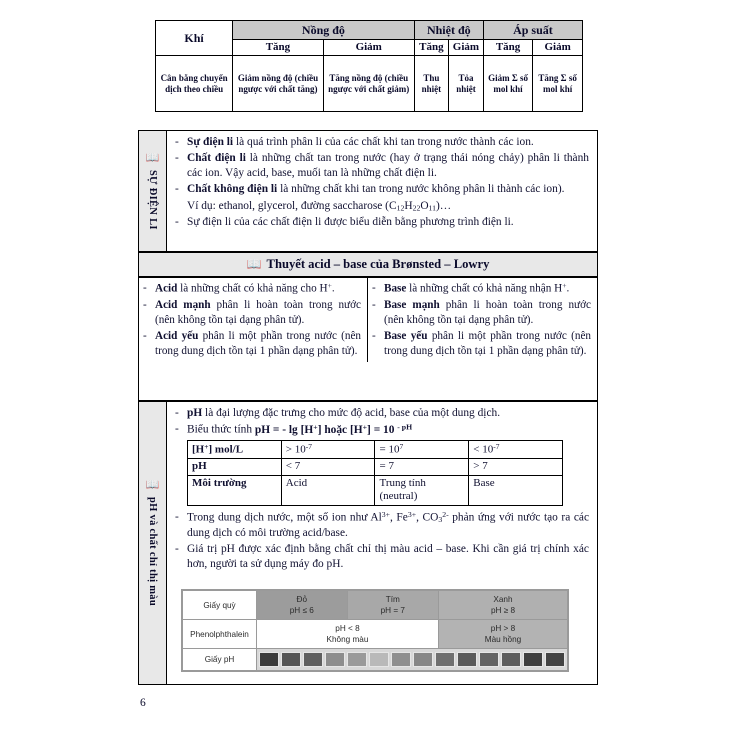 Image resolution: width=739 pixels, height=739 pixels. I want to click on equilibrium-sub-header-5: Giảm, so click(557, 48).